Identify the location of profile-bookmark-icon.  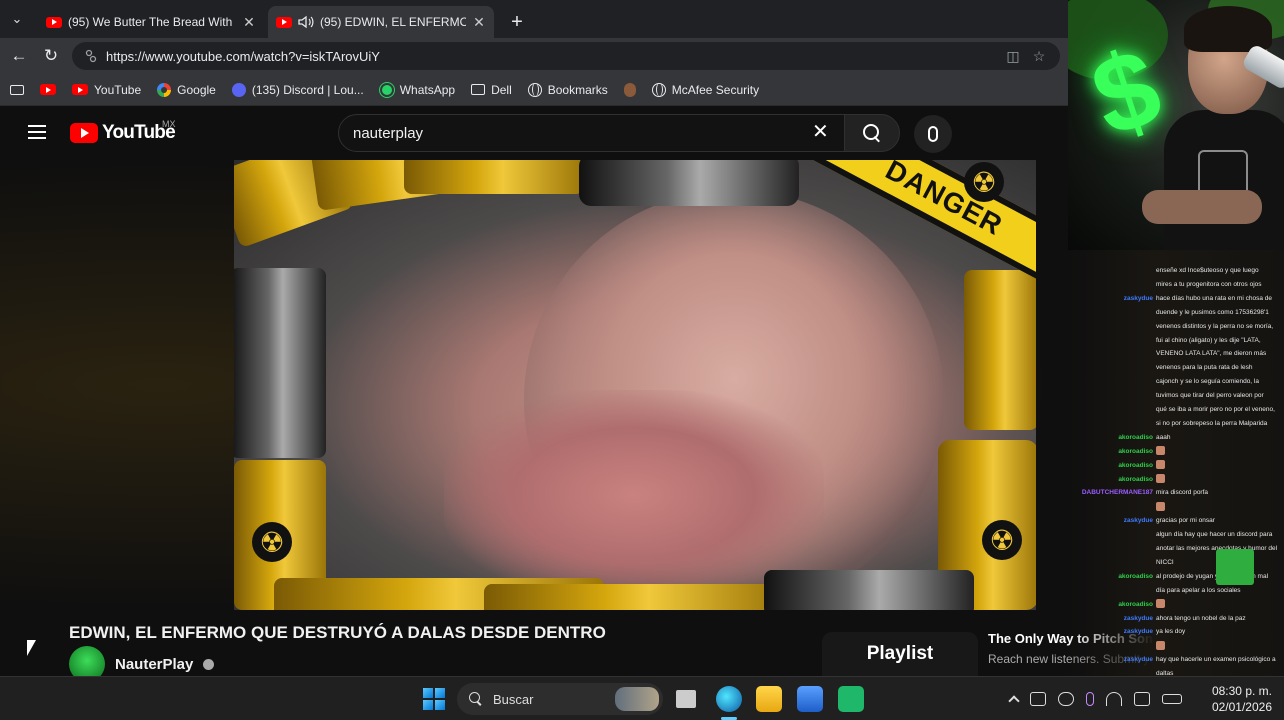
(629, 89).